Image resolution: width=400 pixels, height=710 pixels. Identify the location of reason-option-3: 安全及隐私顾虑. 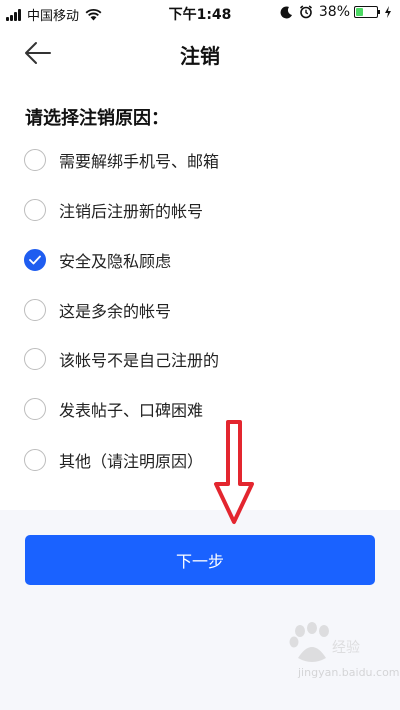
(97, 260).